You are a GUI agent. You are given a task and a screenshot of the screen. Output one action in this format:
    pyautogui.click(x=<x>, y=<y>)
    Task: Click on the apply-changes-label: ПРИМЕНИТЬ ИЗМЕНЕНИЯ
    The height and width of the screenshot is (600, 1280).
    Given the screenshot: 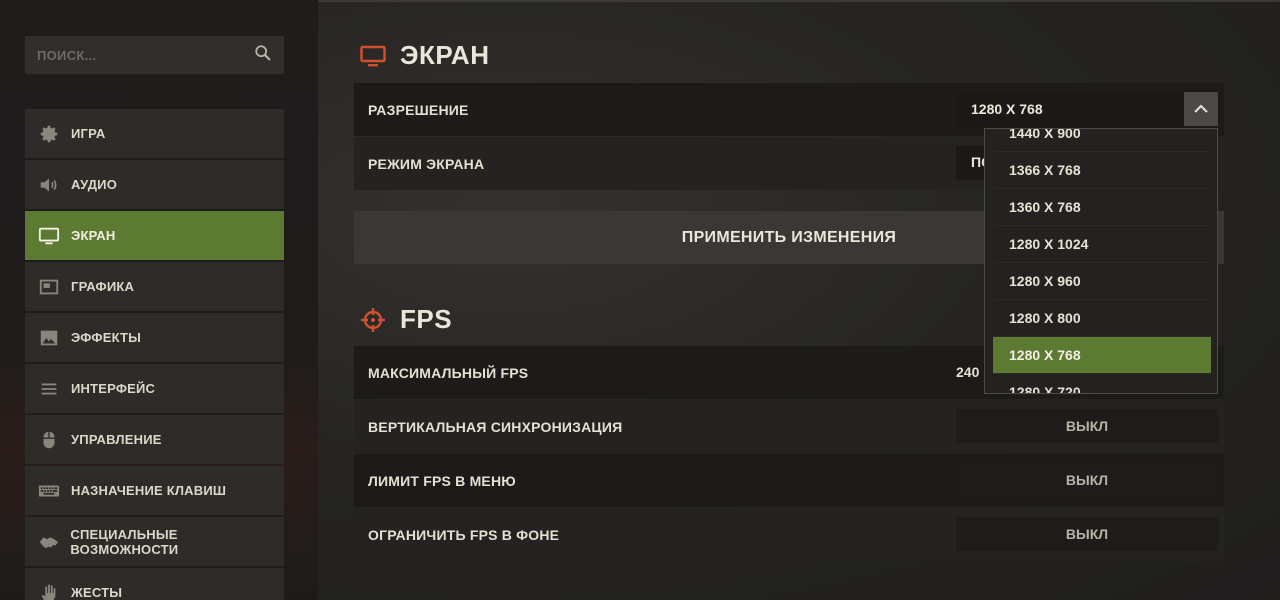 What is the action you would take?
    pyautogui.click(x=789, y=237)
    